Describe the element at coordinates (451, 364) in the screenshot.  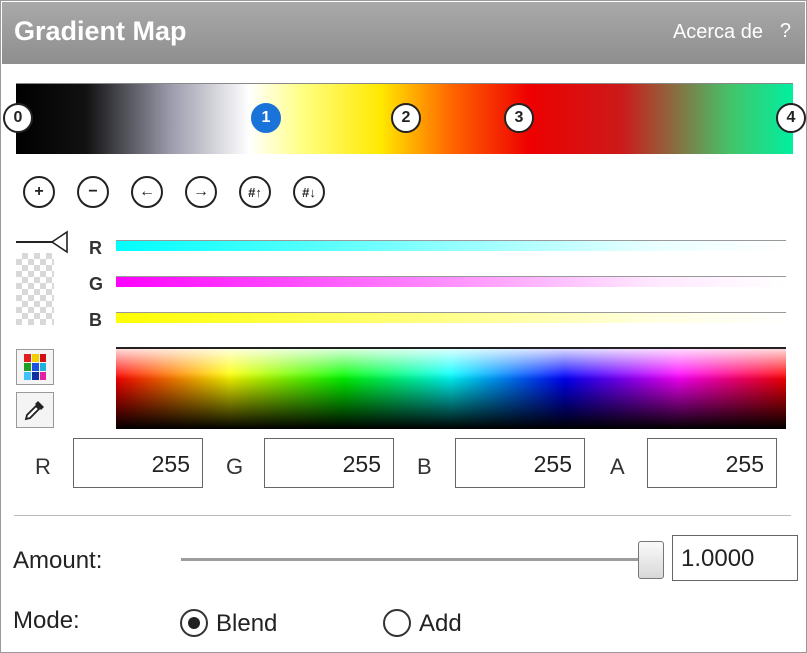
I see `spectrum-fade` at that location.